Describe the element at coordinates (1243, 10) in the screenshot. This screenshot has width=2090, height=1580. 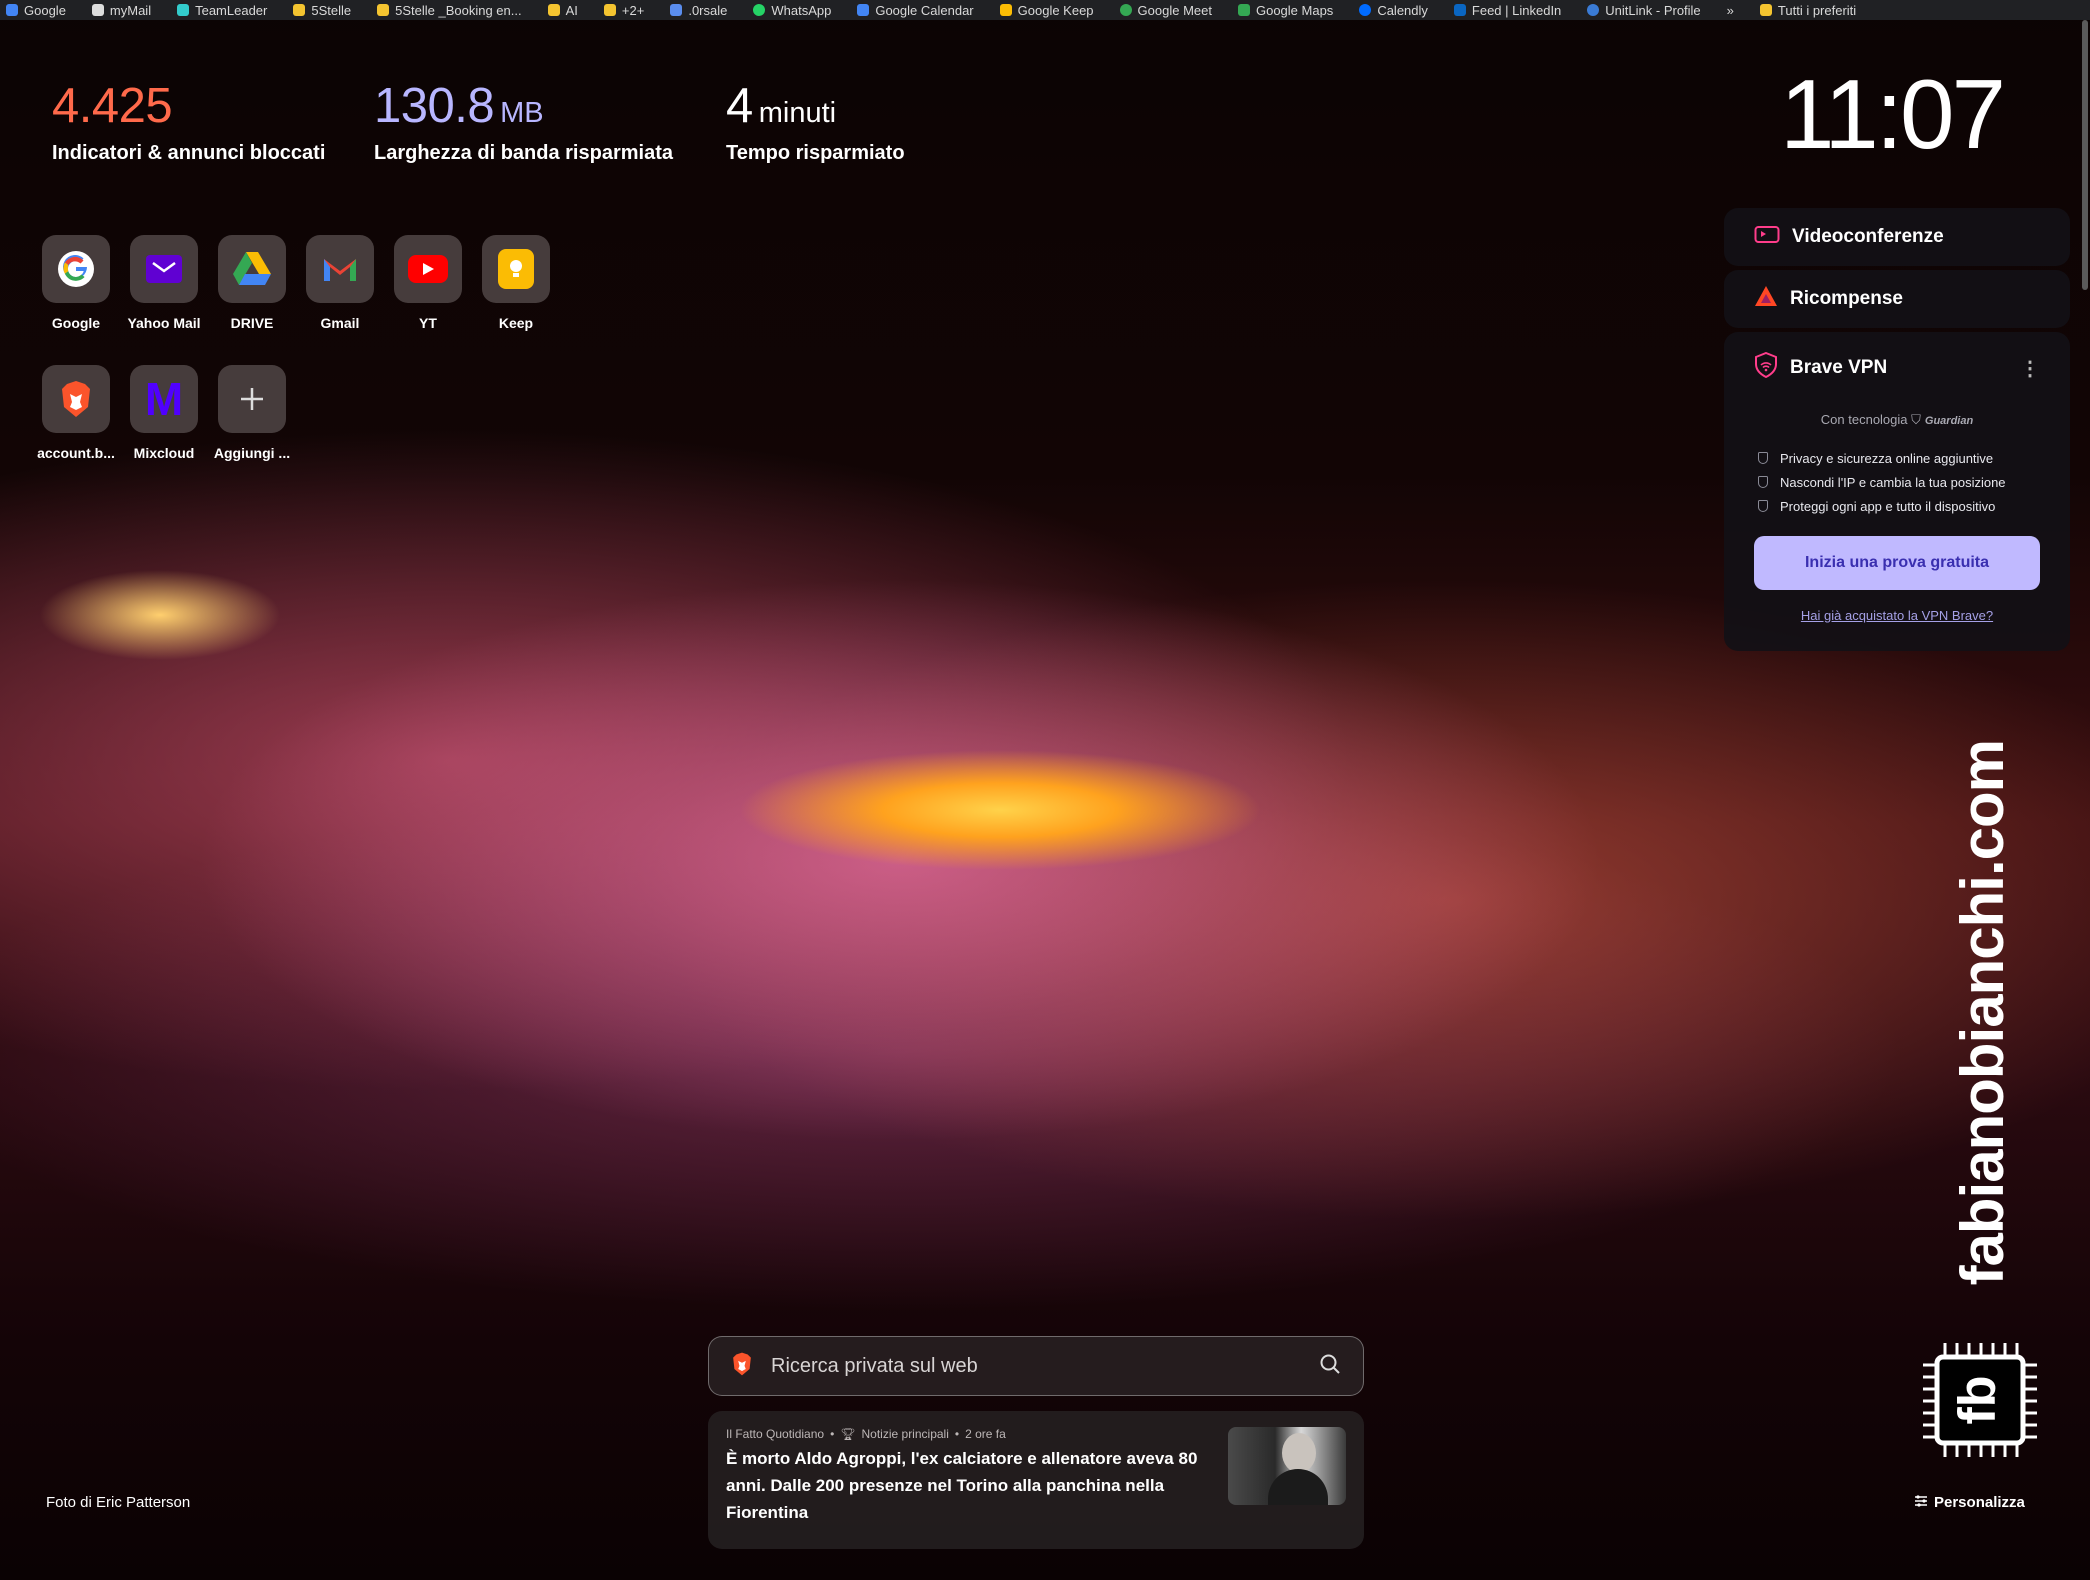
I see `maps-icon` at that location.